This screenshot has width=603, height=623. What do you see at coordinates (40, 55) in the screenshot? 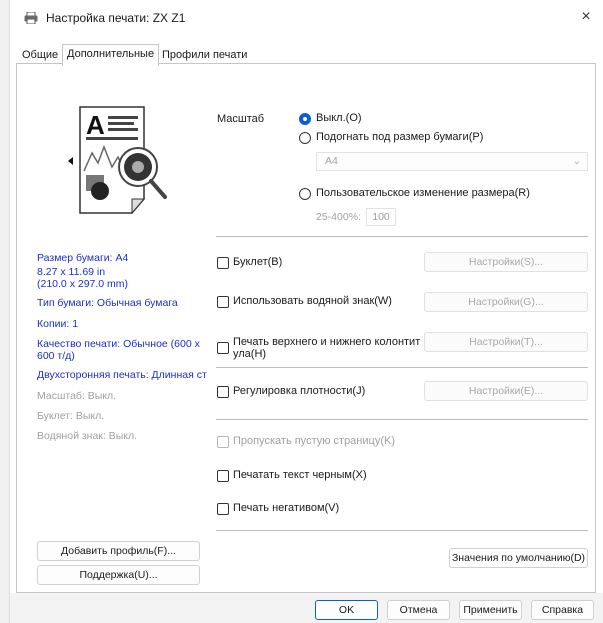
I see `tab-general: Общие` at bounding box center [40, 55].